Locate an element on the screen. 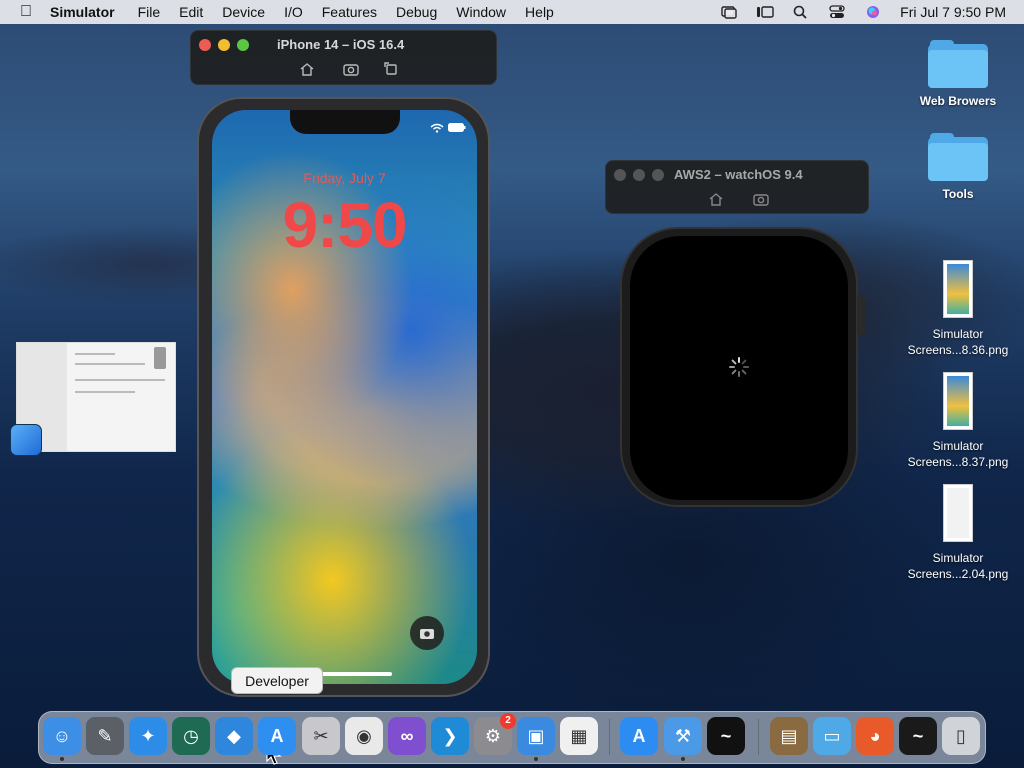 The height and width of the screenshot is (768, 1024). desktop-folder-web-browers: Web Browers is located at coordinates (958, 74).